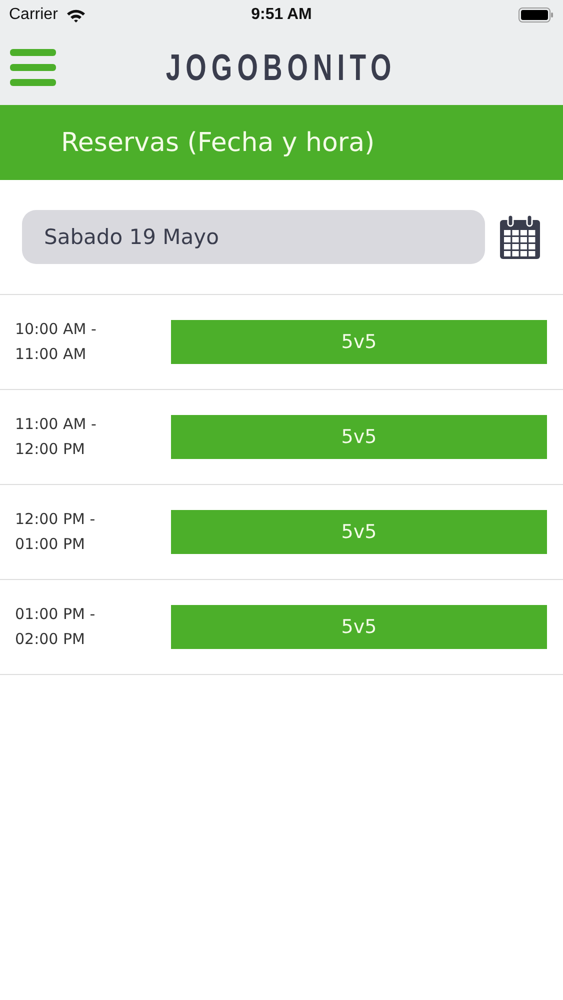  What do you see at coordinates (33, 15) in the screenshot?
I see `carrier-label: Carrier` at bounding box center [33, 15].